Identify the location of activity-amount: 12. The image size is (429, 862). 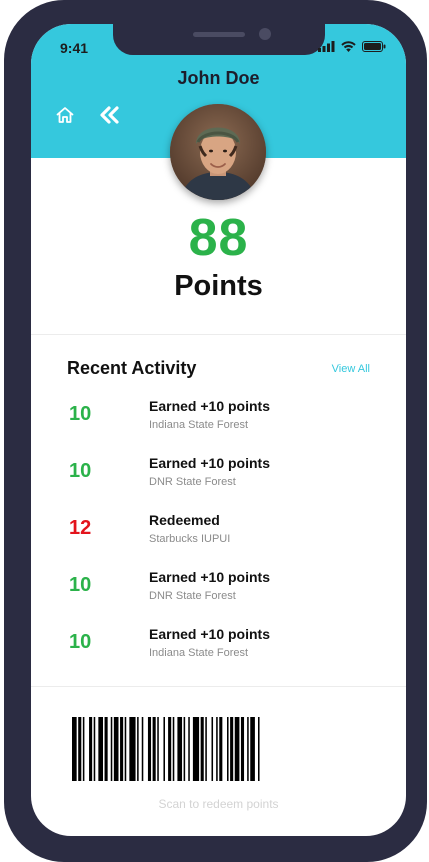
(80, 528).